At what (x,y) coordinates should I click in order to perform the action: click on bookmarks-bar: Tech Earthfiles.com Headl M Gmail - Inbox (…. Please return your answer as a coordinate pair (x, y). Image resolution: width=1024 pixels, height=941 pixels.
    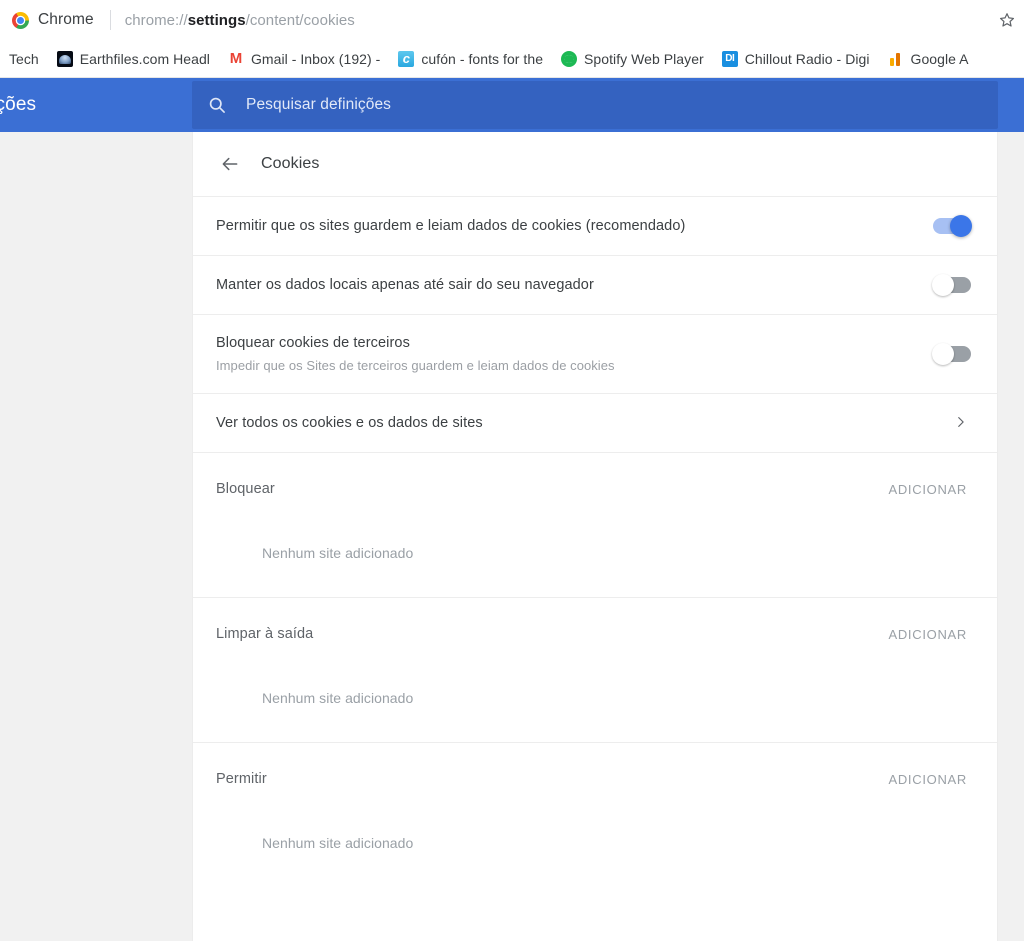
    Looking at the image, I should click on (512, 59).